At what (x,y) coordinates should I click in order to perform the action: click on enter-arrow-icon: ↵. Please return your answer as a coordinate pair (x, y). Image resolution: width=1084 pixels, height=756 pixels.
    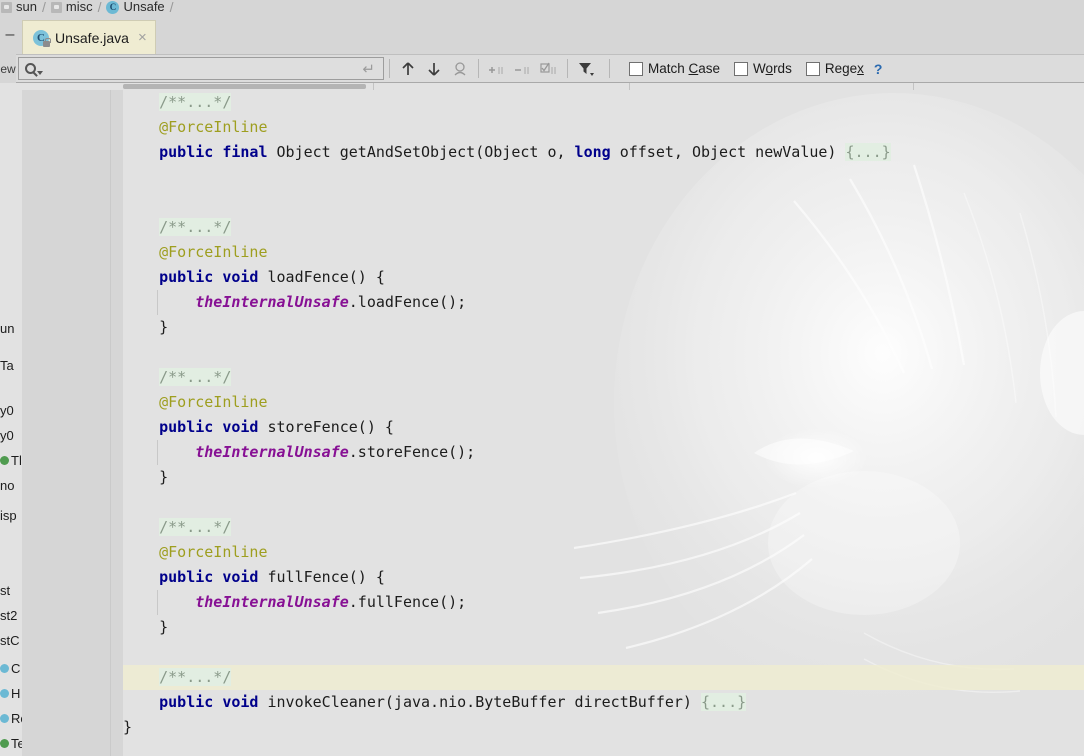
    Looking at the image, I should click on (372, 69).